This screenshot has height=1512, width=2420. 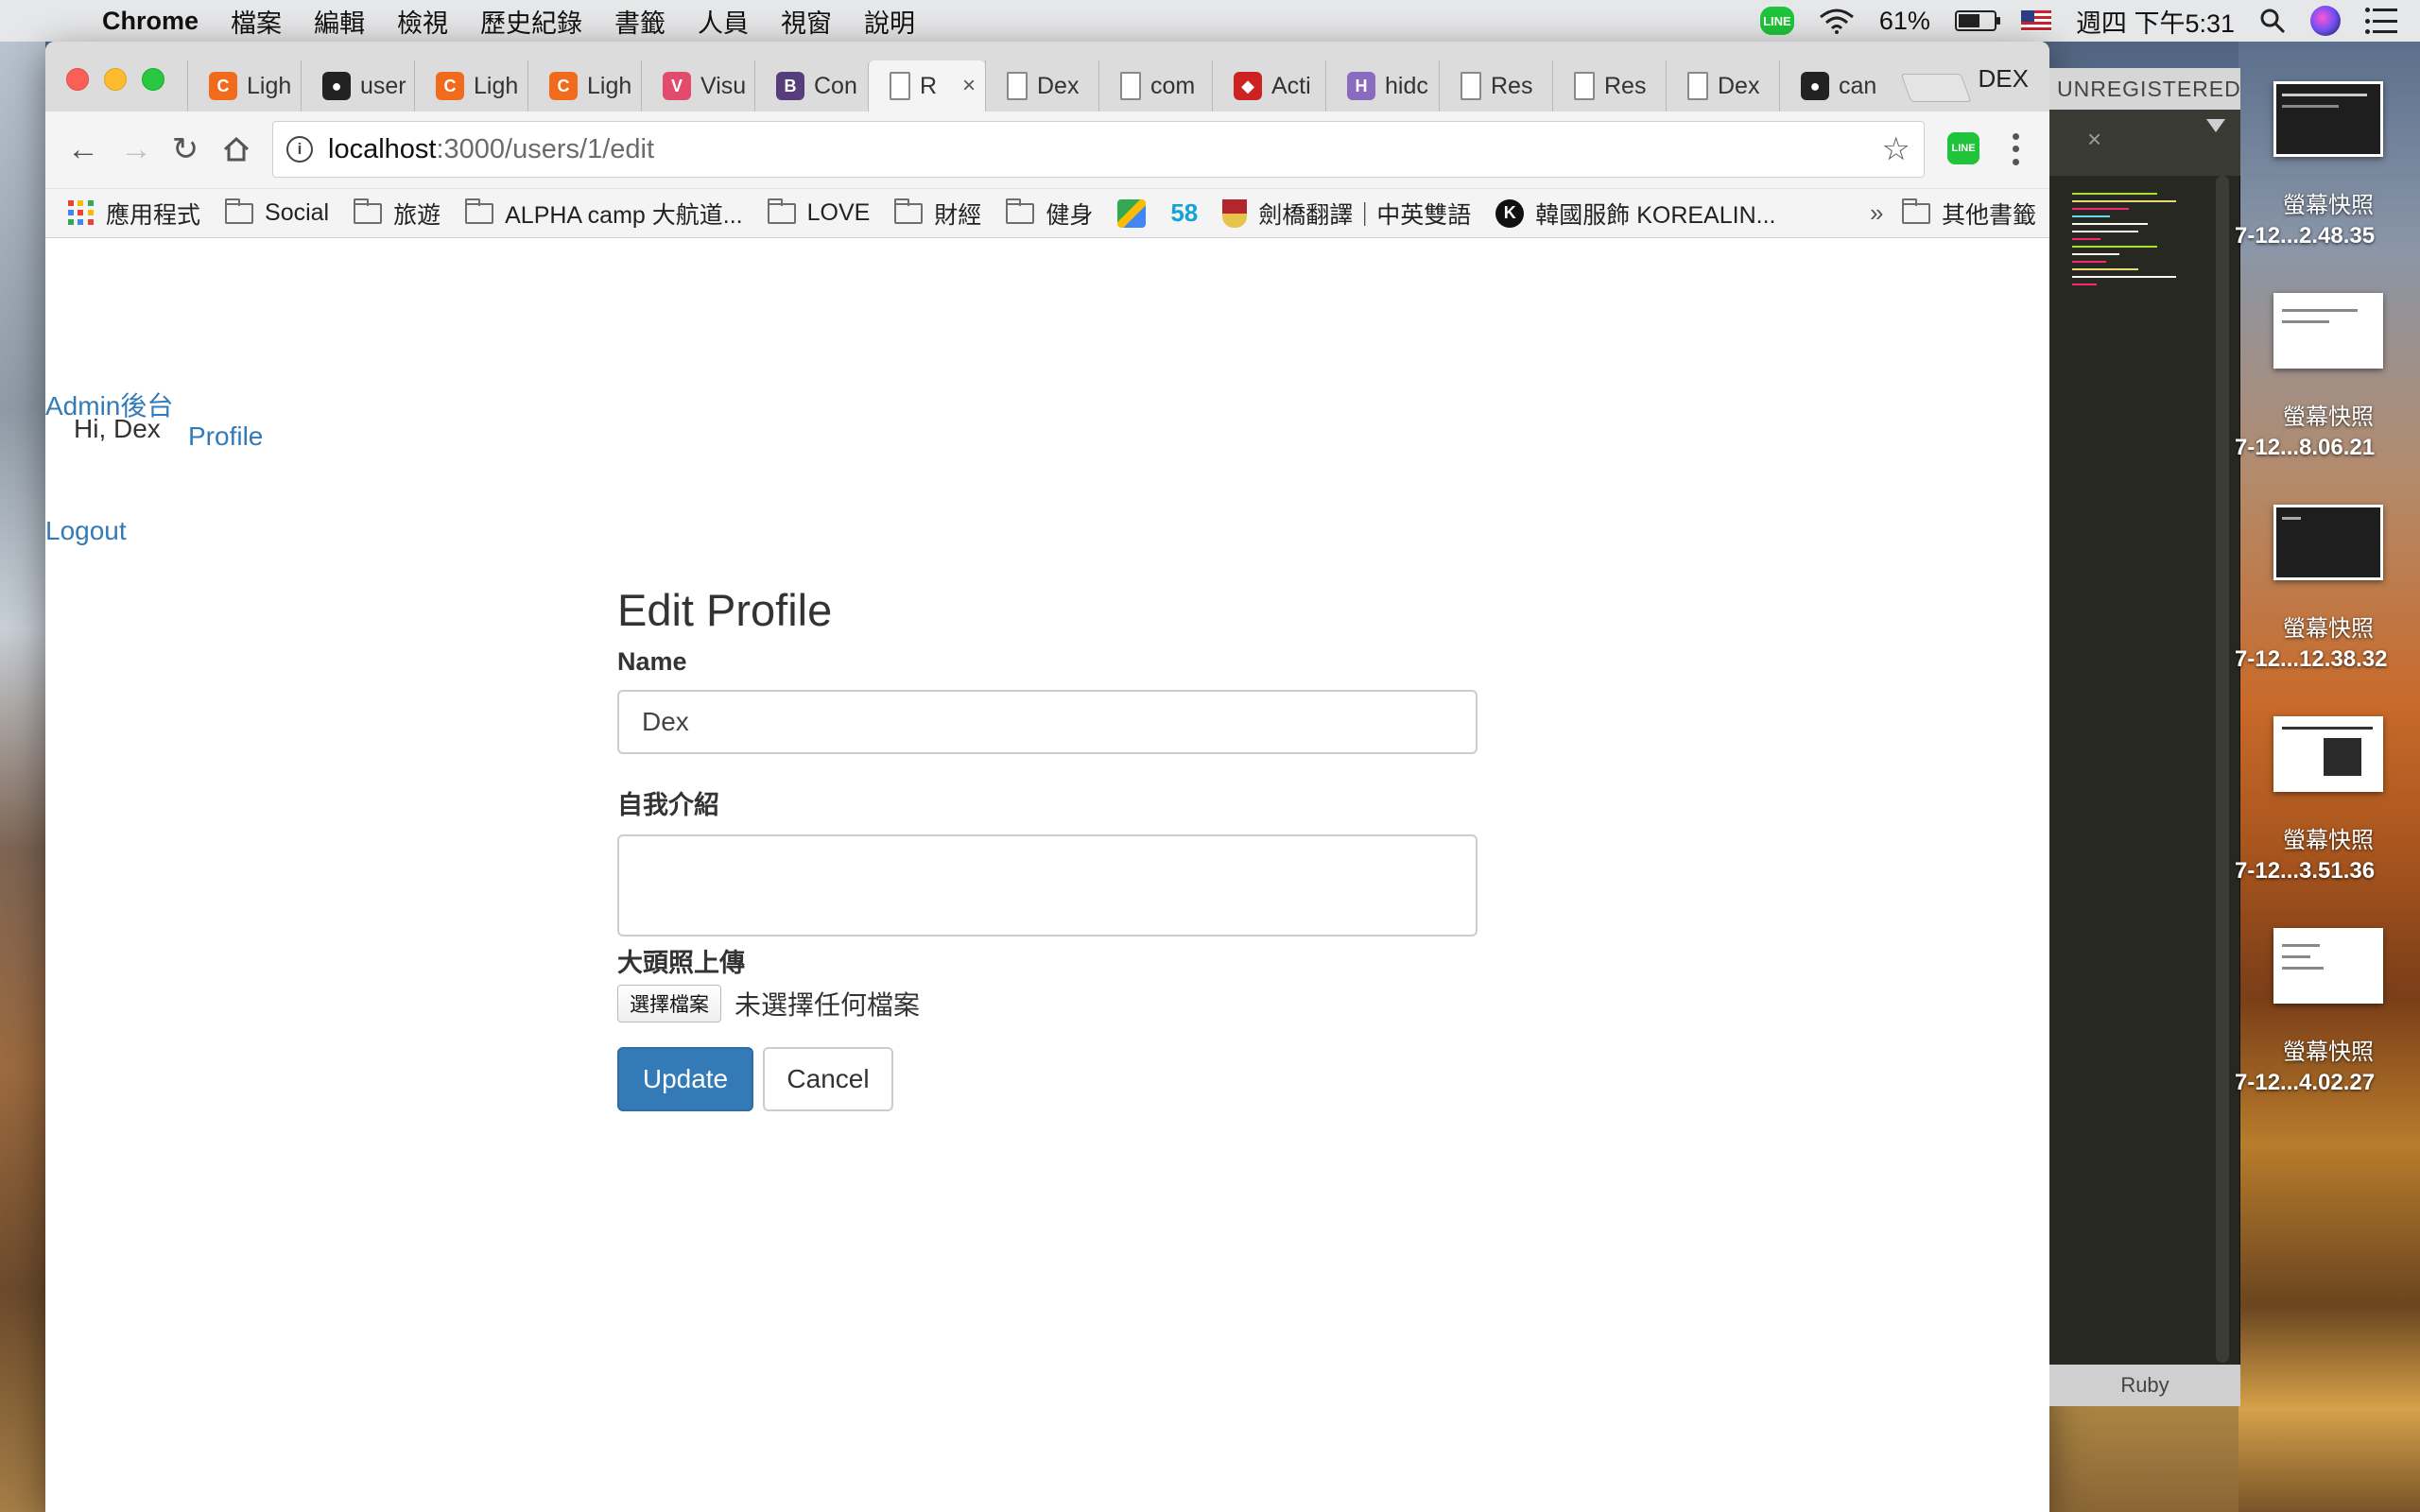 What do you see at coordinates (86, 531) in the screenshot?
I see `logout-link: Logout` at bounding box center [86, 531].